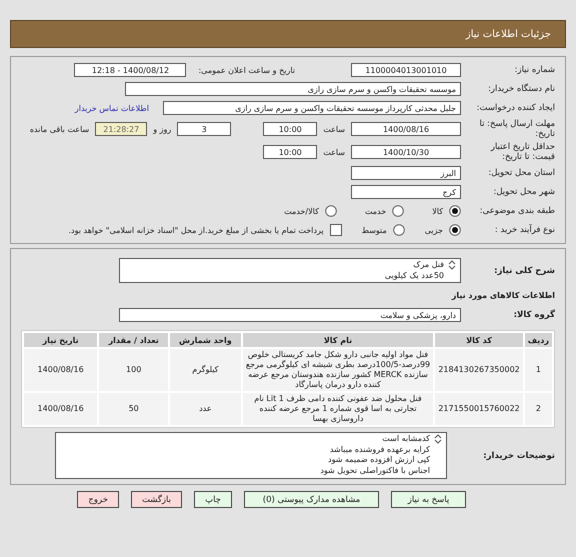  I want to click on radio-label: کالا/خدمت, so click(301, 211).